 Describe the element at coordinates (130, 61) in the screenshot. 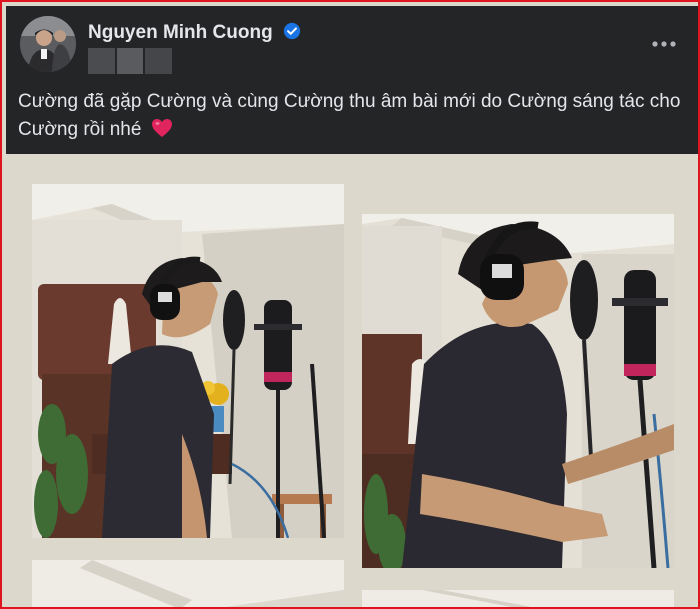

I see `timestamp-redacted` at that location.